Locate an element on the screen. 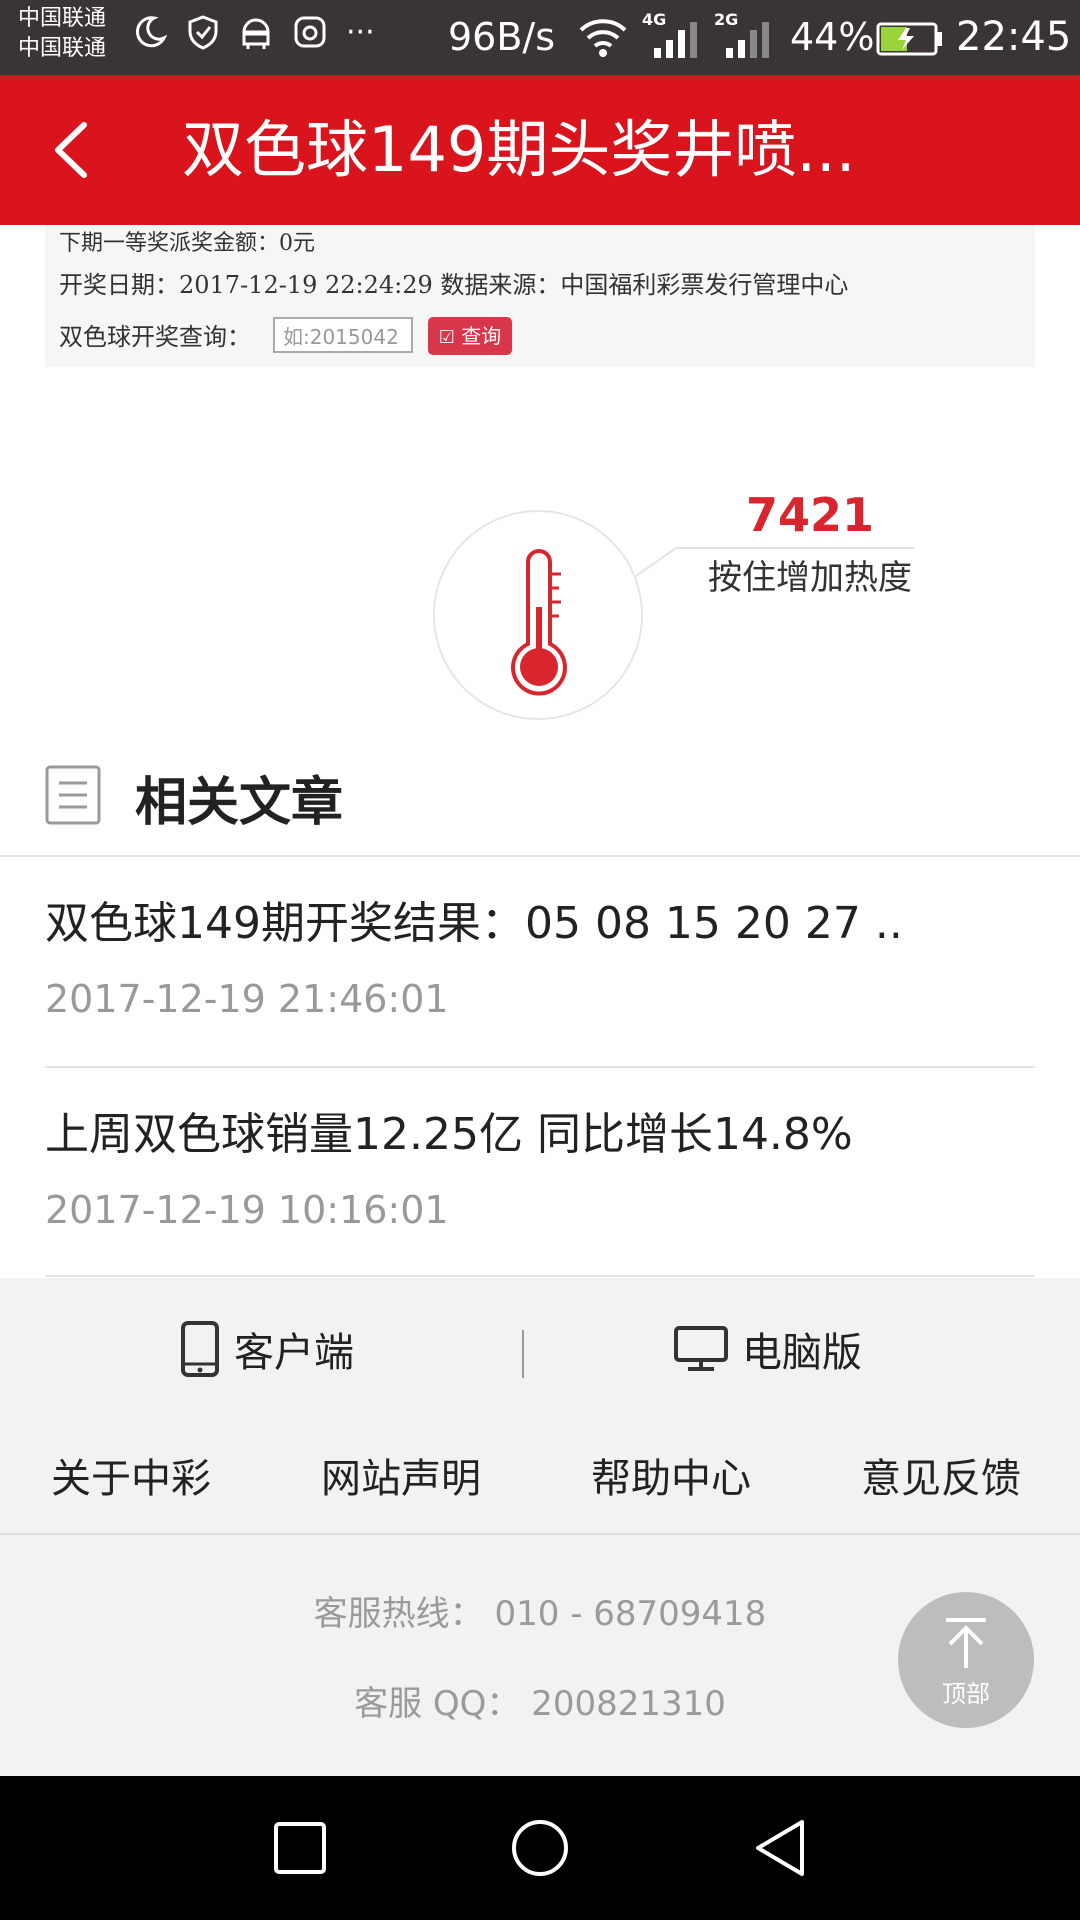 The width and height of the screenshot is (1080, 1920). clock: 22:45 is located at coordinates (1014, 37).